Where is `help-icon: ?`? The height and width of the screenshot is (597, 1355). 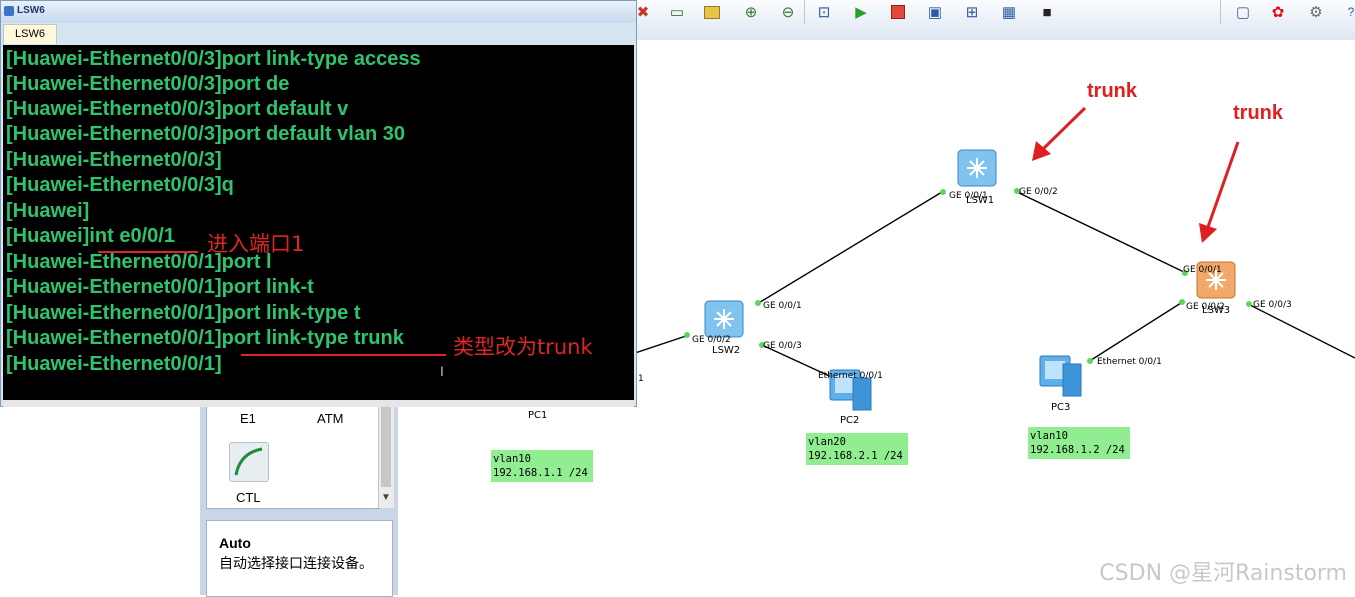
help-icon: ? is located at coordinates (1347, 12).